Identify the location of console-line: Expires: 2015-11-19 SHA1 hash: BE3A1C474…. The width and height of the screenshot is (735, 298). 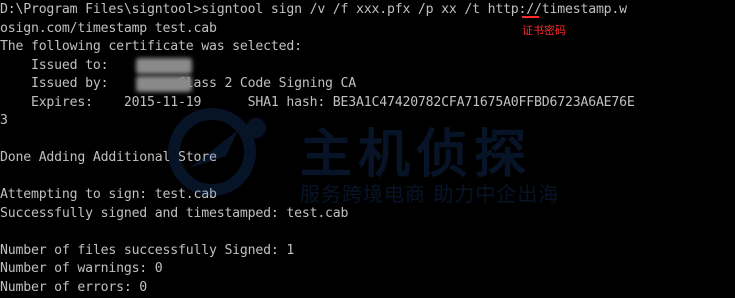
(317, 102).